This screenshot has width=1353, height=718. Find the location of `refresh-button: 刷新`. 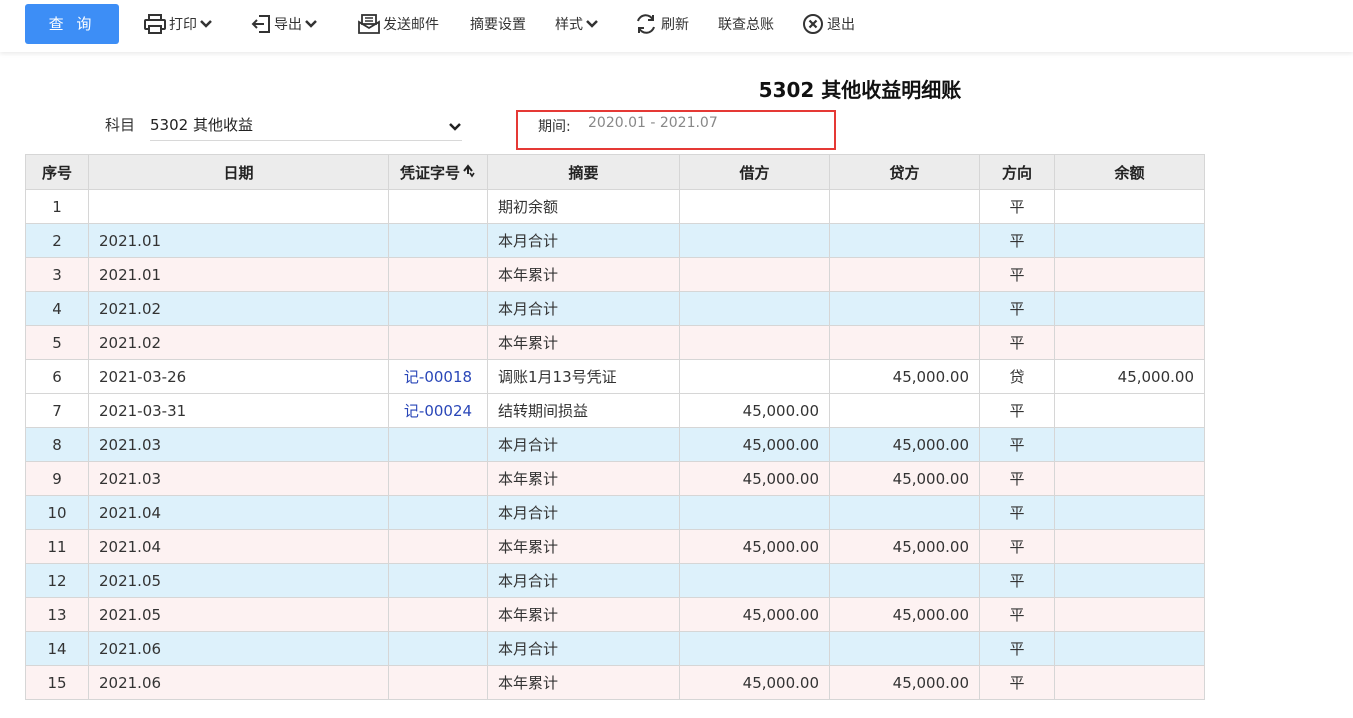

refresh-button: 刷新 is located at coordinates (661, 24).